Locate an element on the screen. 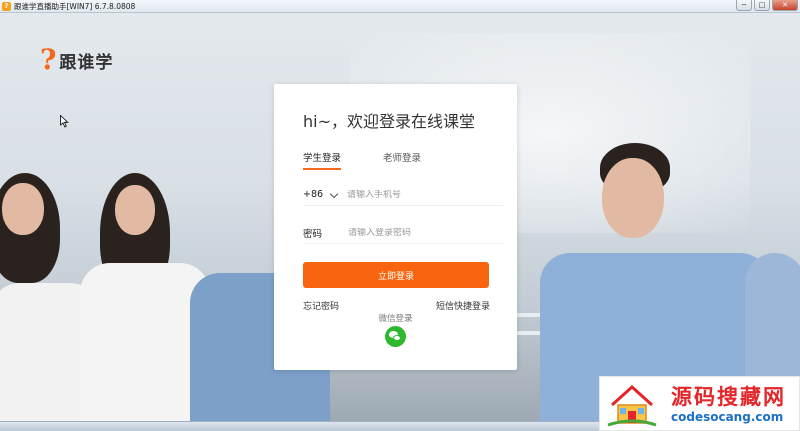 The width and height of the screenshot is (800, 431). watermark-title: 源码搜藏网 is located at coordinates (728, 397).